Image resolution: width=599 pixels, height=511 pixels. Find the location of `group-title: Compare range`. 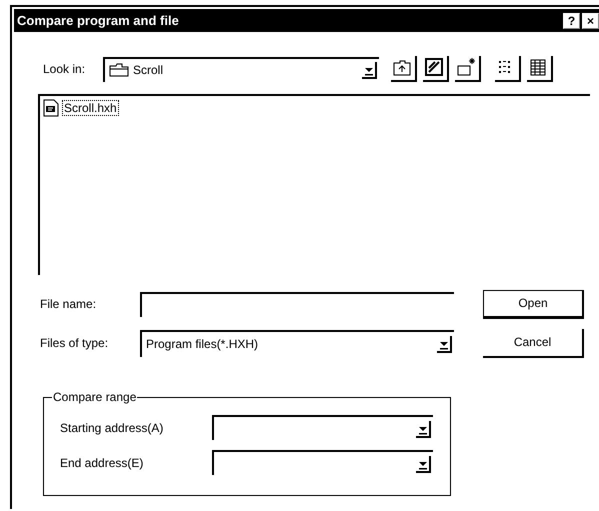

group-title: Compare range is located at coordinates (95, 397).